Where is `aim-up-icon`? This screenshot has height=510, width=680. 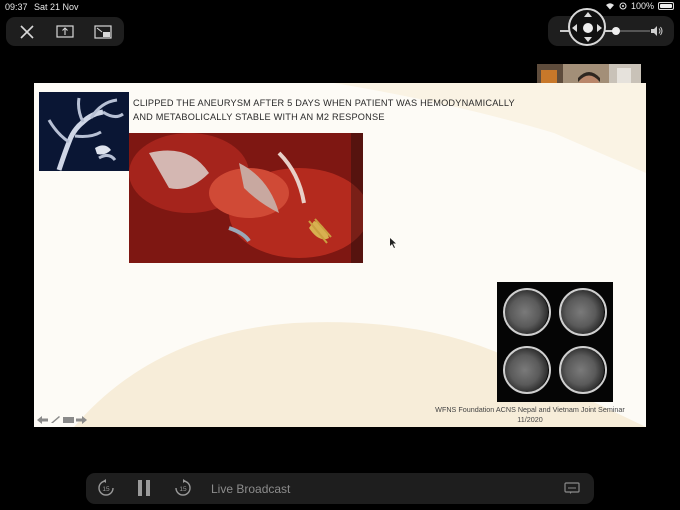
aim-up-icon is located at coordinates (588, 14).